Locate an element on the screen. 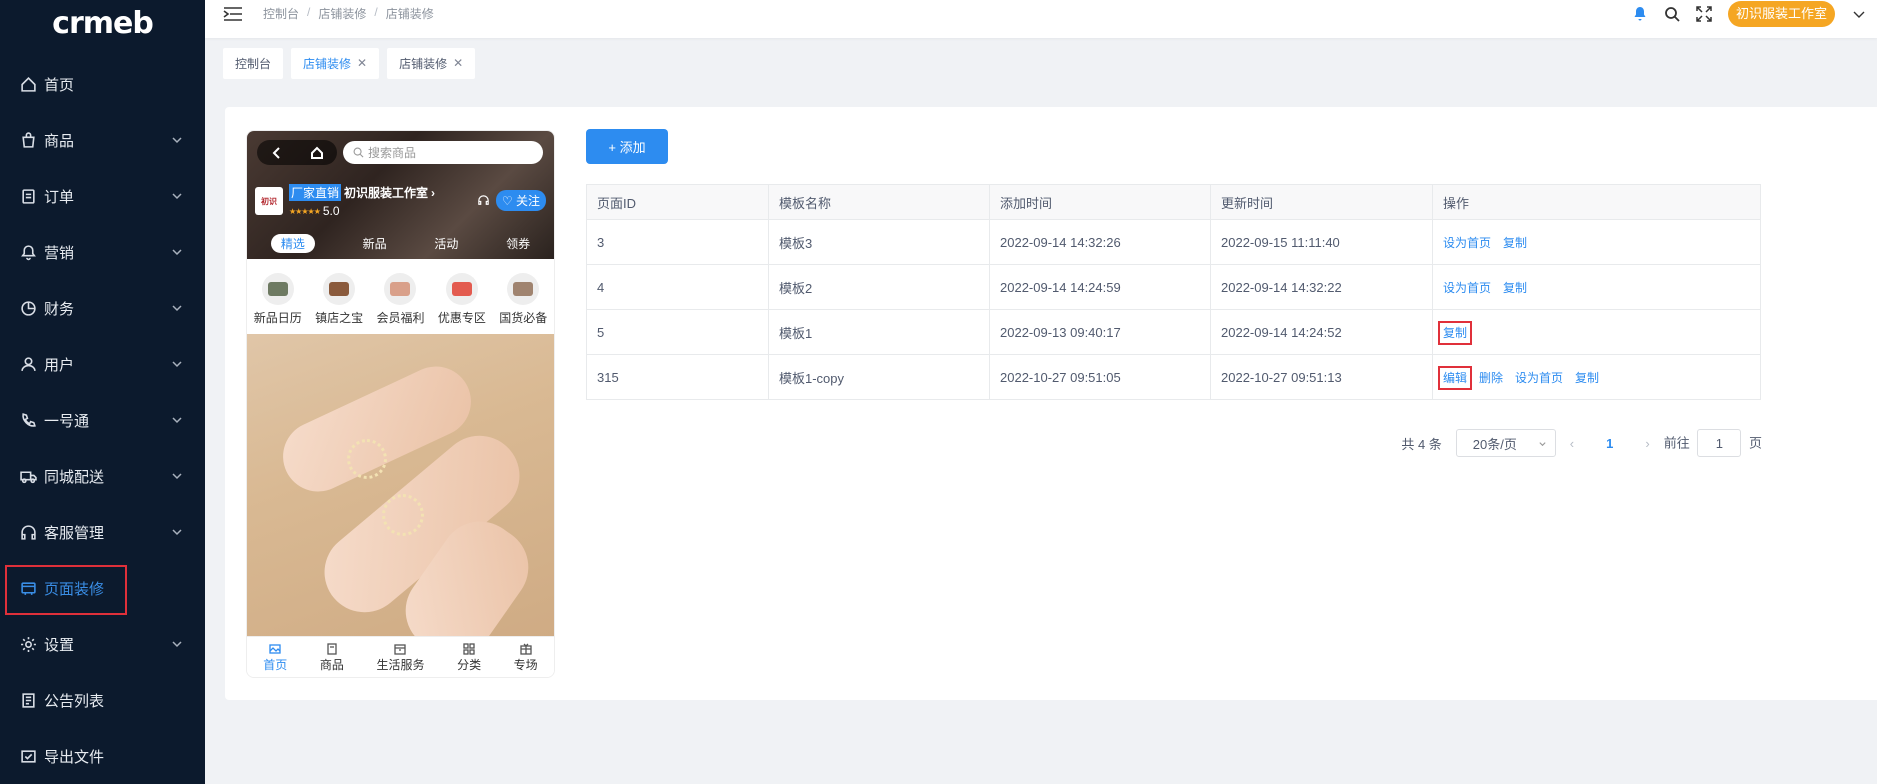 The width and height of the screenshot is (1877, 784). cell-id: 4 is located at coordinates (677, 287).